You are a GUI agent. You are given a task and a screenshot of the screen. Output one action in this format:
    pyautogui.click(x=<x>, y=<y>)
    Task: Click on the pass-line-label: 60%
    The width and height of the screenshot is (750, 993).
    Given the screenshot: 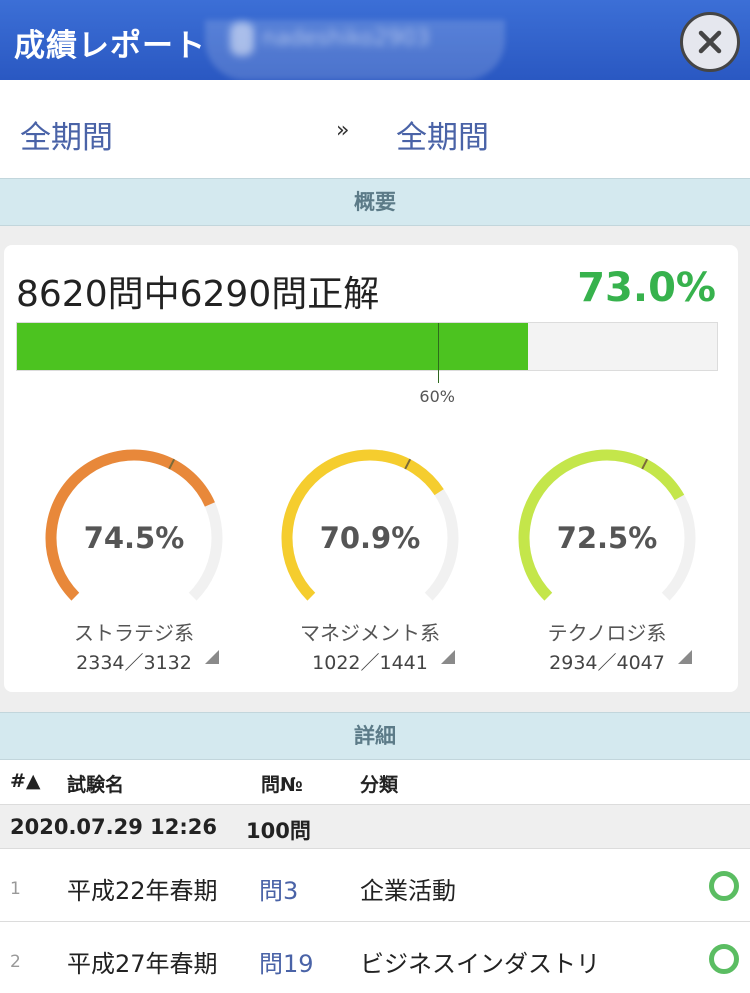 What is the action you would take?
    pyautogui.click(x=437, y=396)
    